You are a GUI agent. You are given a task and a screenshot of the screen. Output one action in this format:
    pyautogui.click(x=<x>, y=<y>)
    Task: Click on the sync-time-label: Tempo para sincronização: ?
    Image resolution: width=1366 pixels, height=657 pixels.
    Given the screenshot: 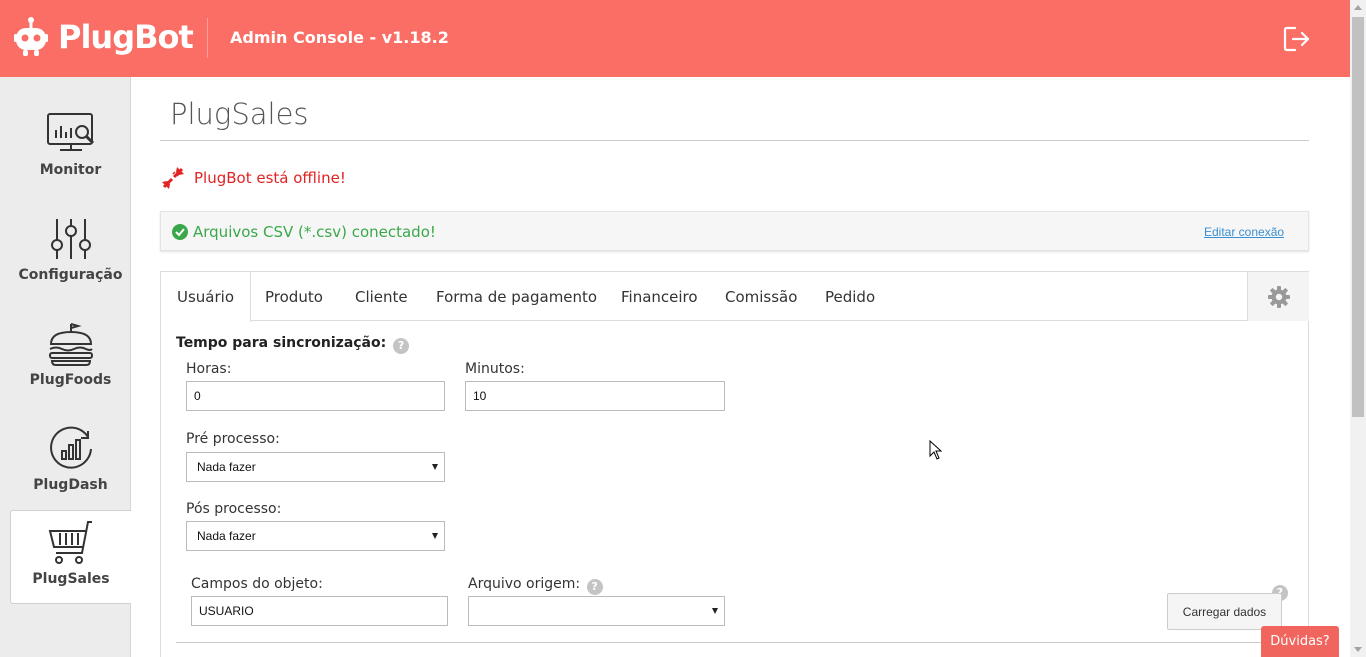 What is the action you would take?
    pyautogui.click(x=293, y=344)
    